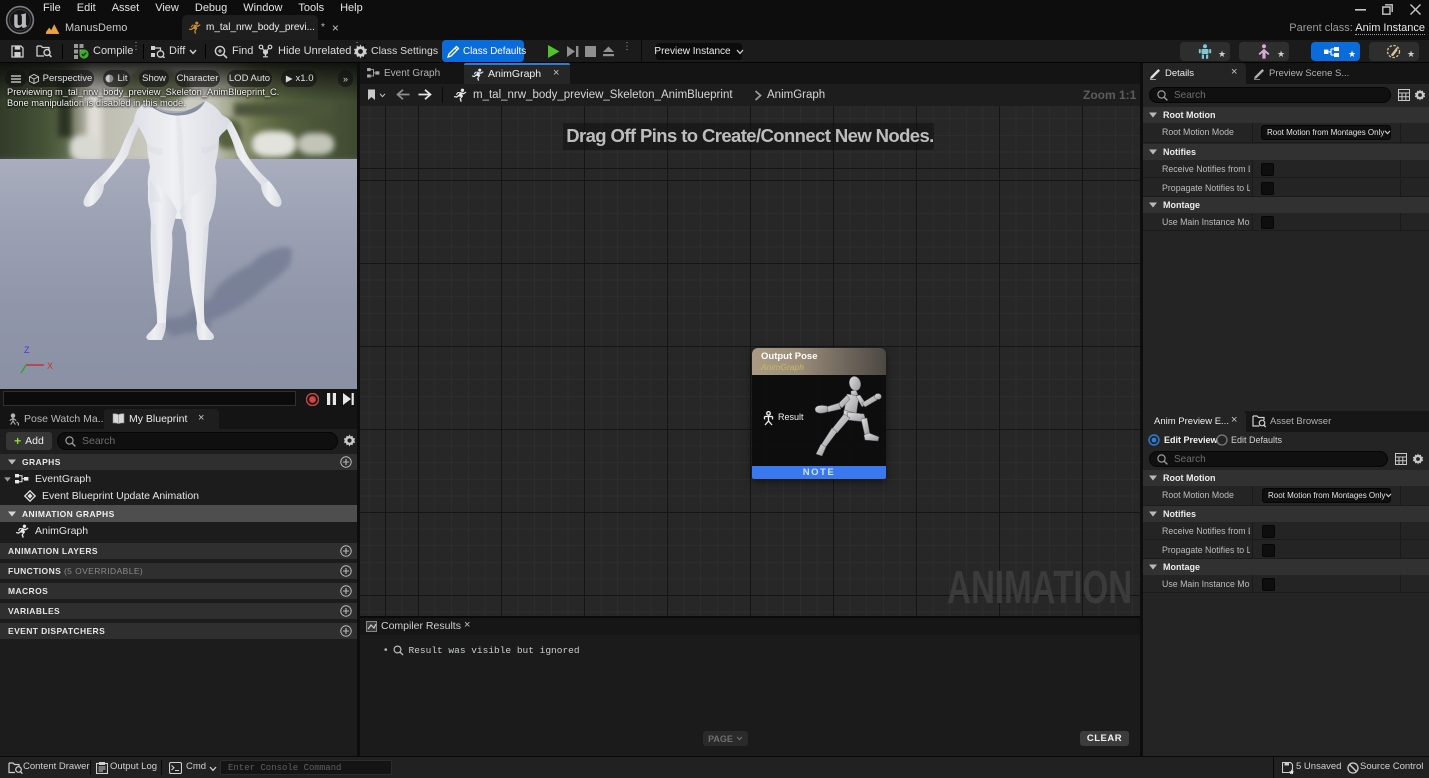 The width and height of the screenshot is (1429, 778). What do you see at coordinates (50, 366) in the screenshot?
I see `svg-text: X` at bounding box center [50, 366].